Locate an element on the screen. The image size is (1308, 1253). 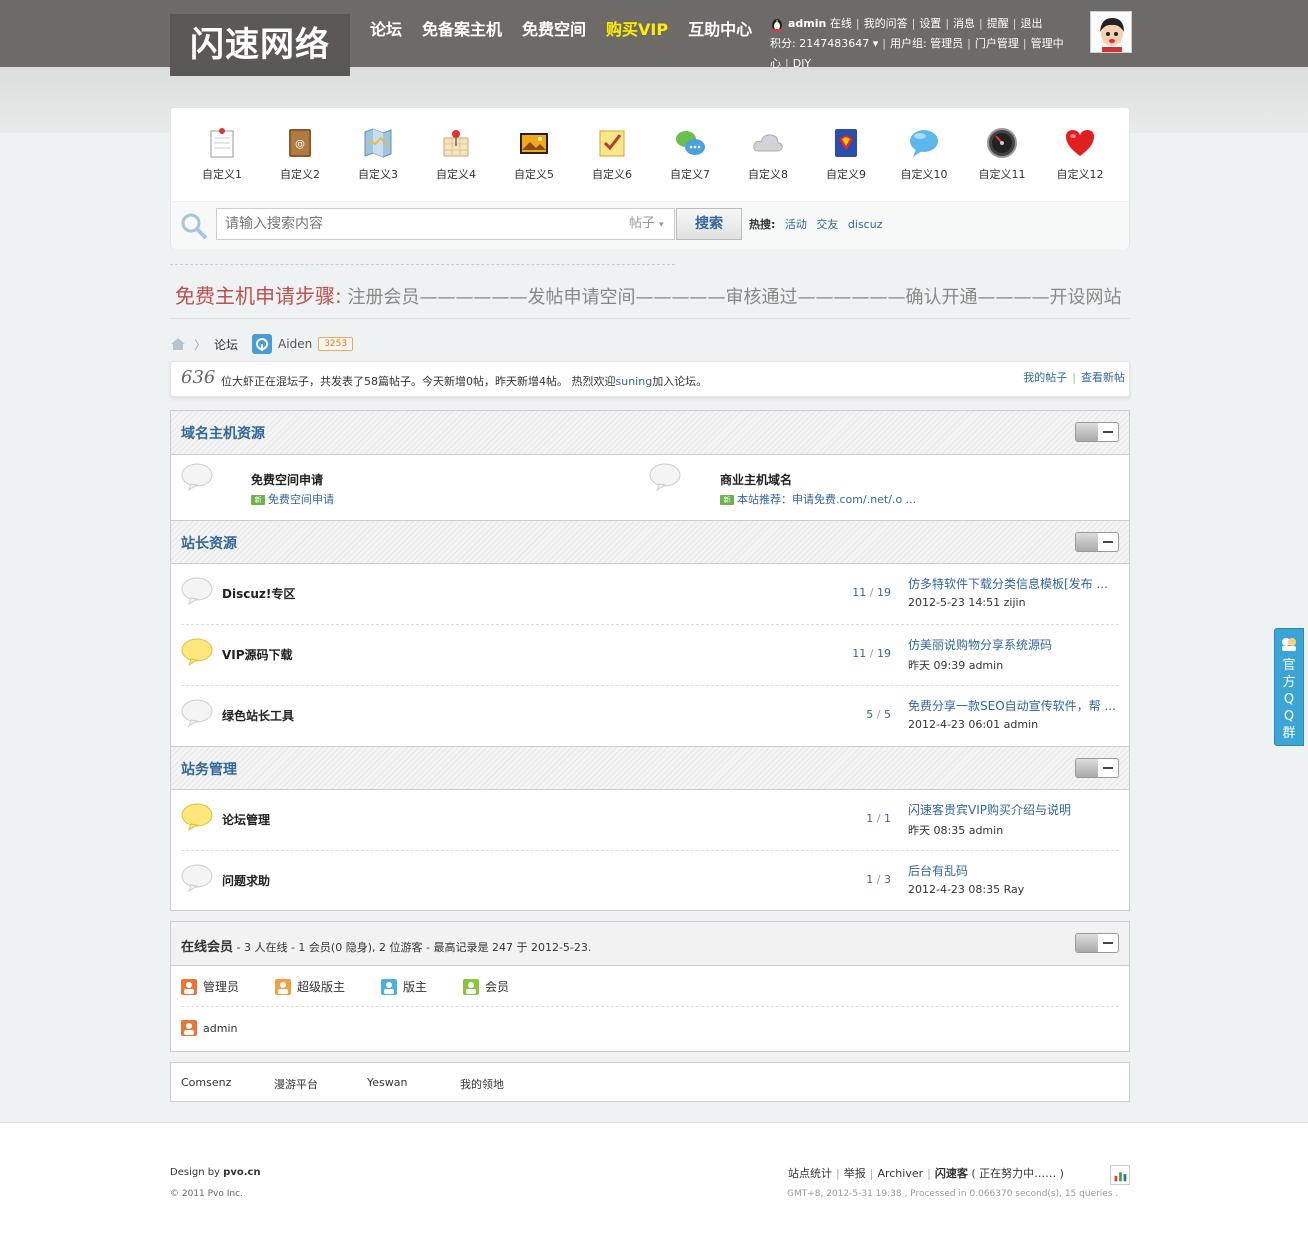
quick-icon-8: 自定义8 is located at coordinates (768, 154).